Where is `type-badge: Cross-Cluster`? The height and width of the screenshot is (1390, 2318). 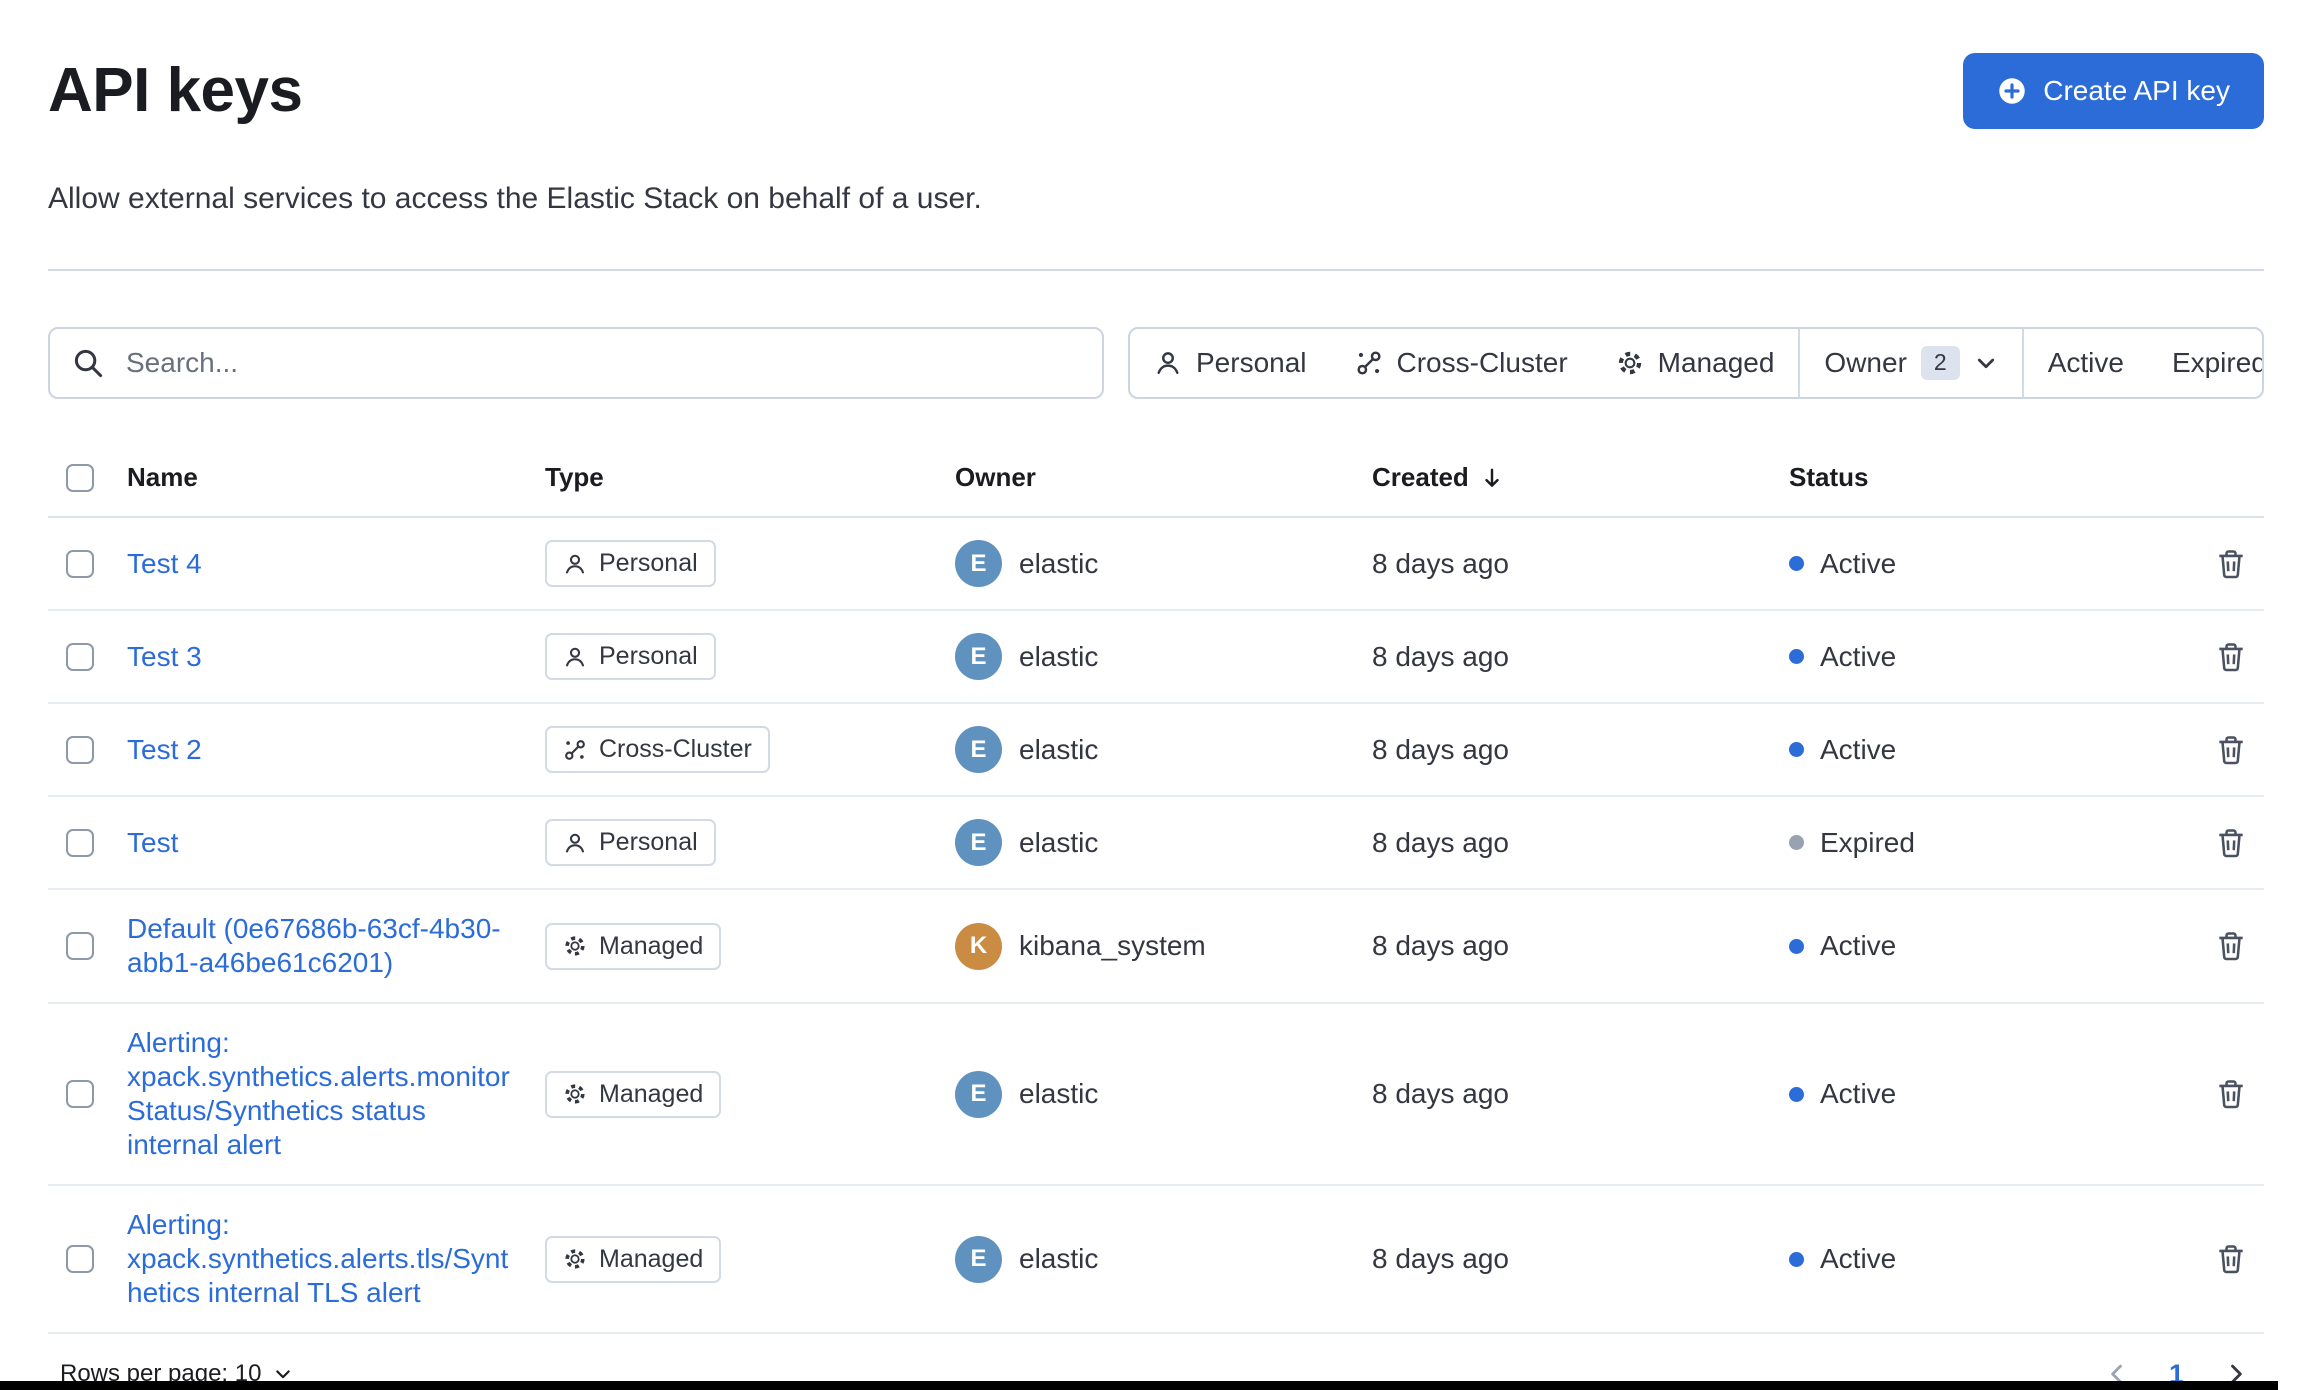
type-badge: Cross-Cluster is located at coordinates (657, 749).